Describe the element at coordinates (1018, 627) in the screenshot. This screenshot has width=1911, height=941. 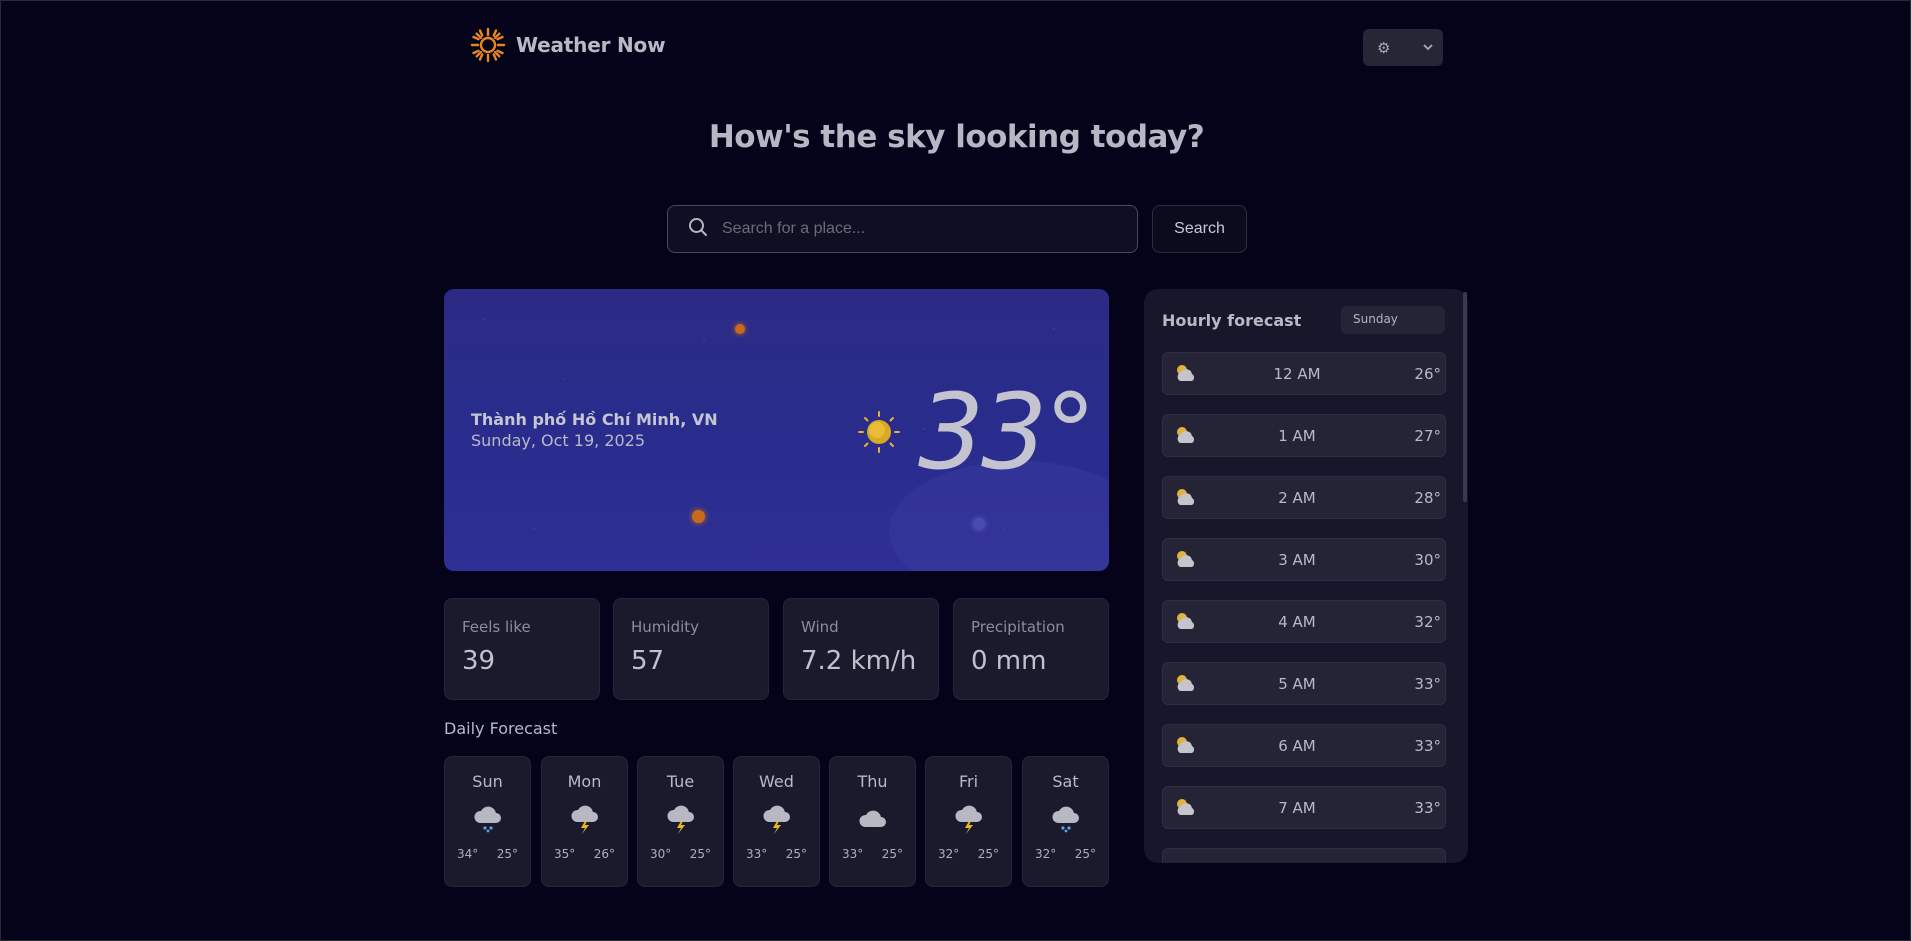
I see `metric-label: Precipitation` at that location.